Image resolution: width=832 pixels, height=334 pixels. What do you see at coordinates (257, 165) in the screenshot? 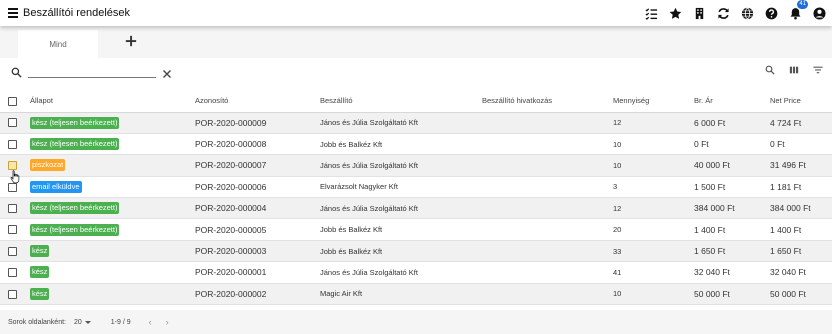
I see `order-id-cell: POR-2020-000007` at bounding box center [257, 165].